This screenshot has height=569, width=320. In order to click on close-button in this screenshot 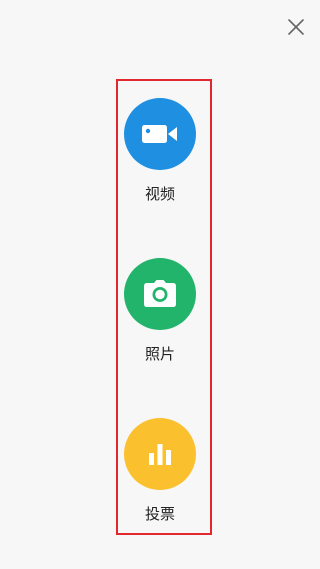, I will do `click(296, 27)`.